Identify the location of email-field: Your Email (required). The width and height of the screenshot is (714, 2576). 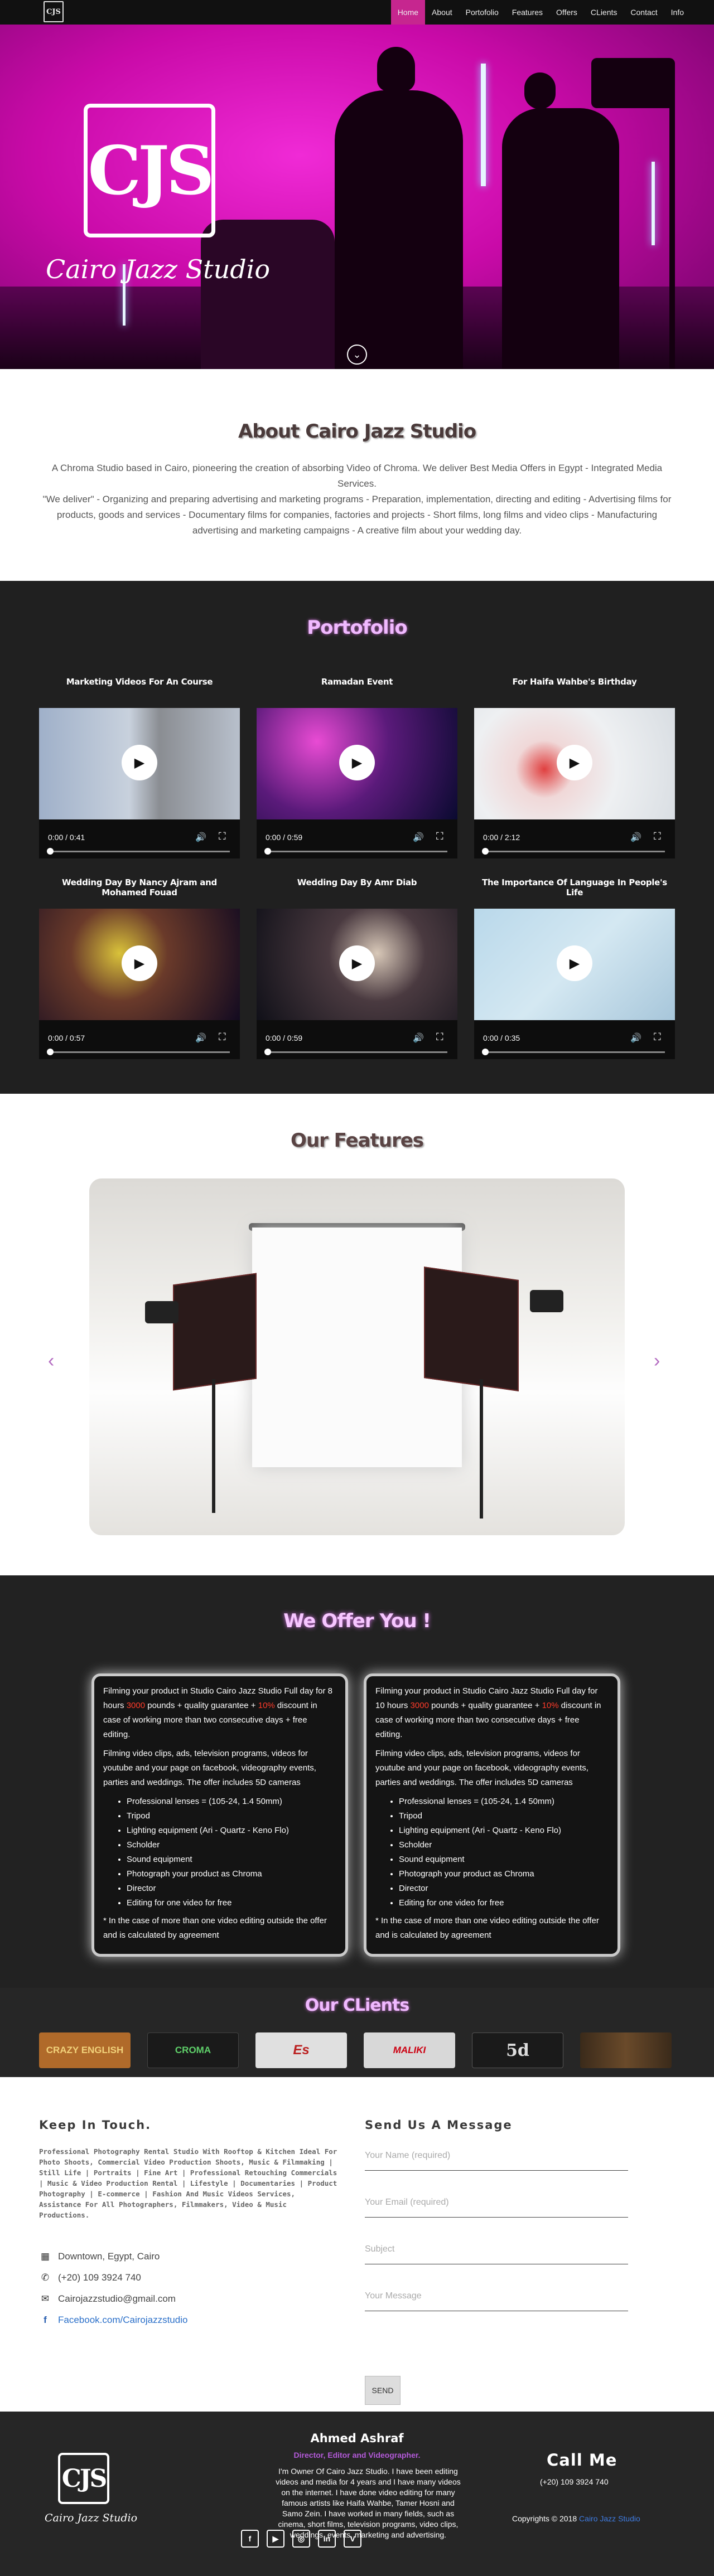
(497, 2206).